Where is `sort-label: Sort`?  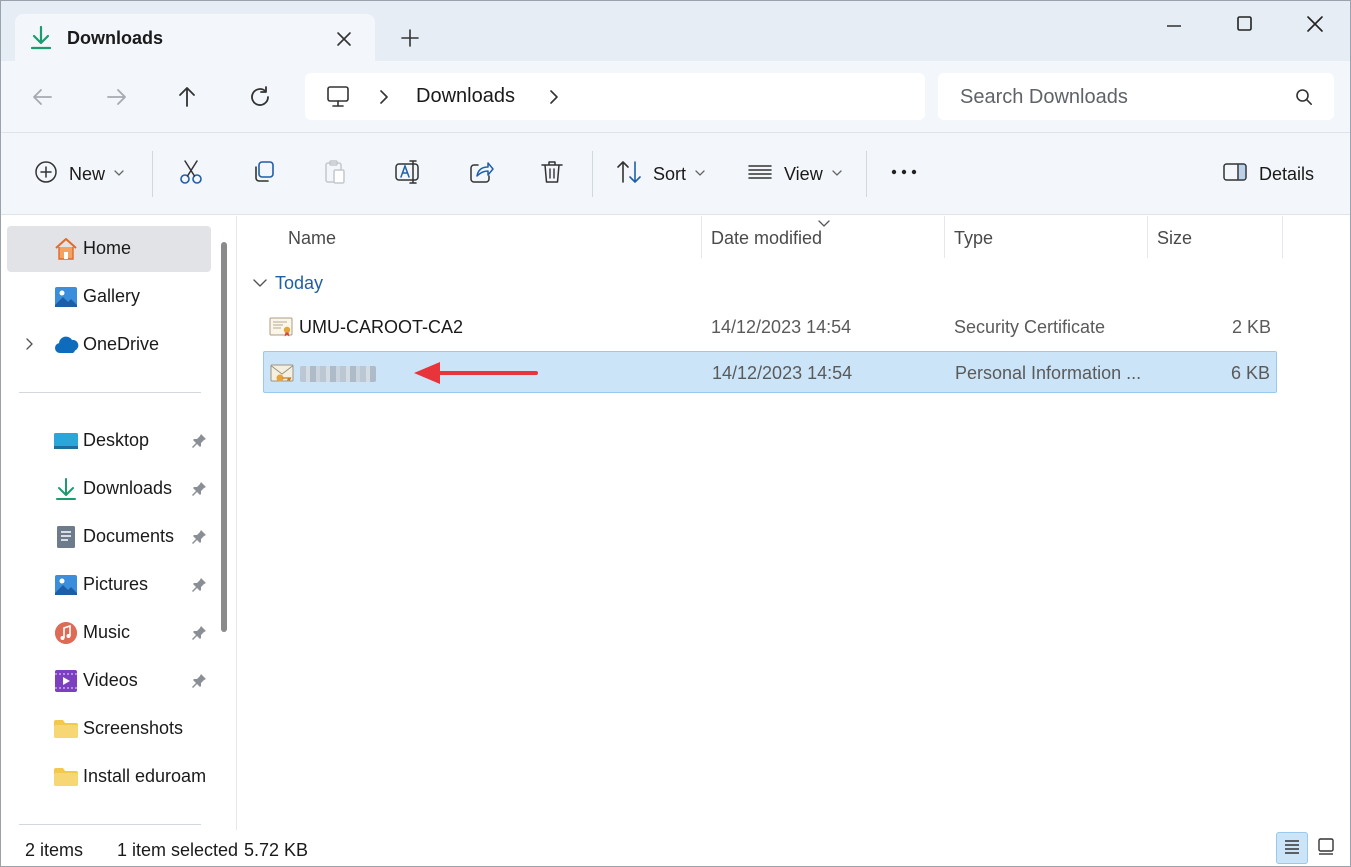 sort-label: Sort is located at coordinates (670, 173).